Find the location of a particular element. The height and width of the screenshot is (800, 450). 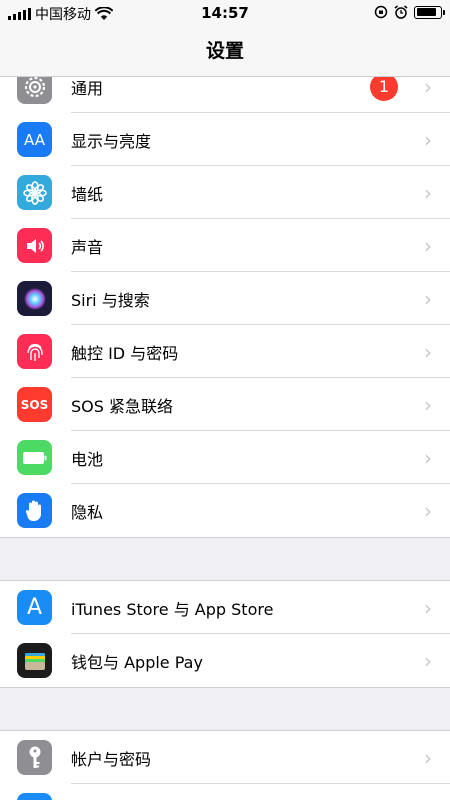

settings-row-emergency-sos: SOS SOS 紧急联络 › is located at coordinates (225, 404).